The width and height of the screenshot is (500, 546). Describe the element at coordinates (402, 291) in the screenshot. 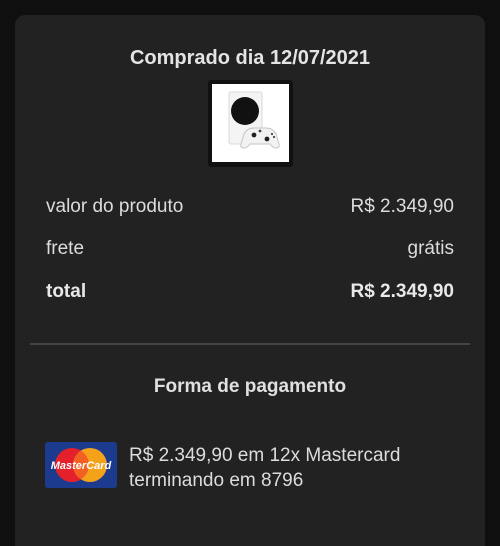

I see `total-amount: R$ 2.349,90` at that location.